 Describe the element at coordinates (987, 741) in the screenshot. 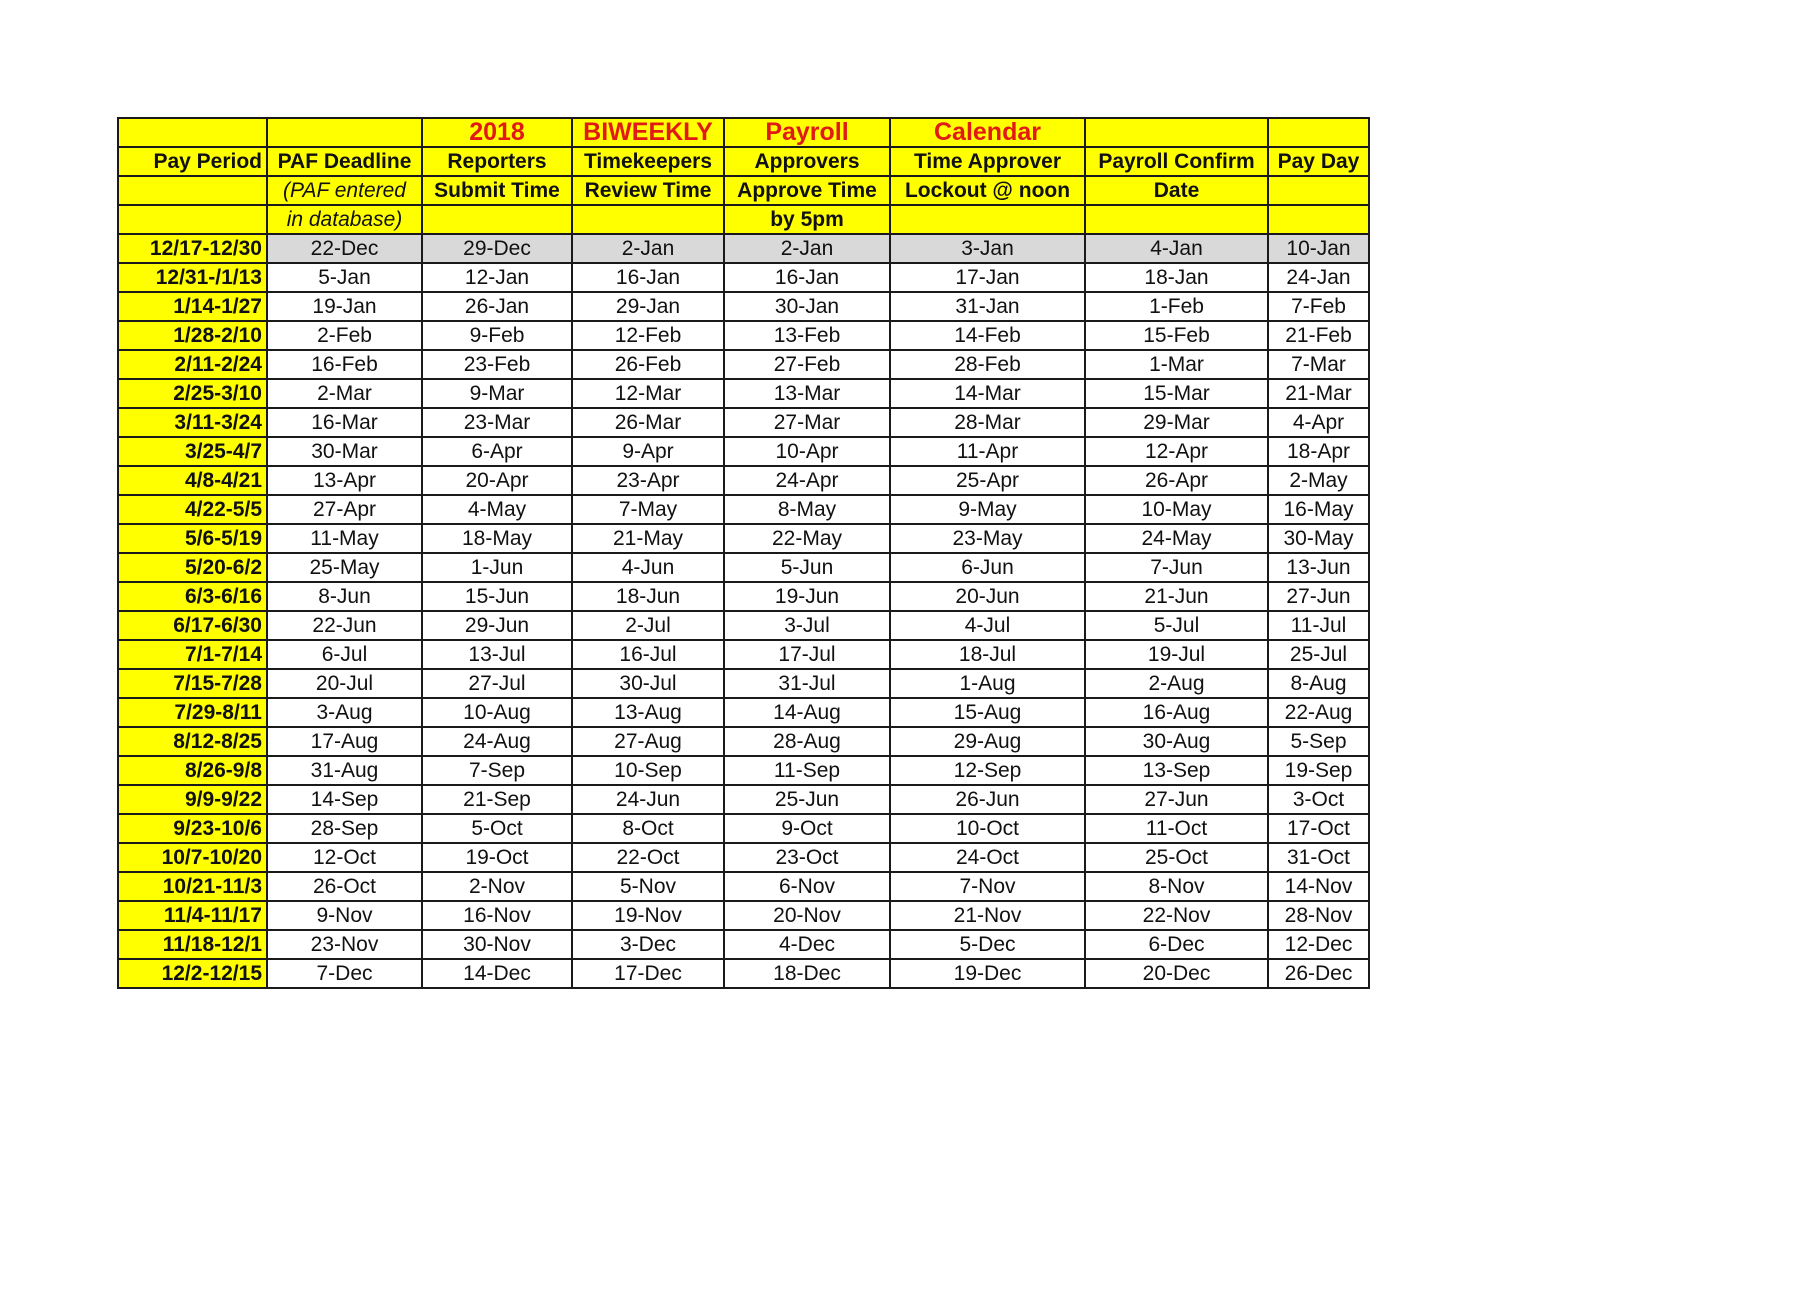

I see `time-approver-lockout-cell: 29-Aug` at that location.